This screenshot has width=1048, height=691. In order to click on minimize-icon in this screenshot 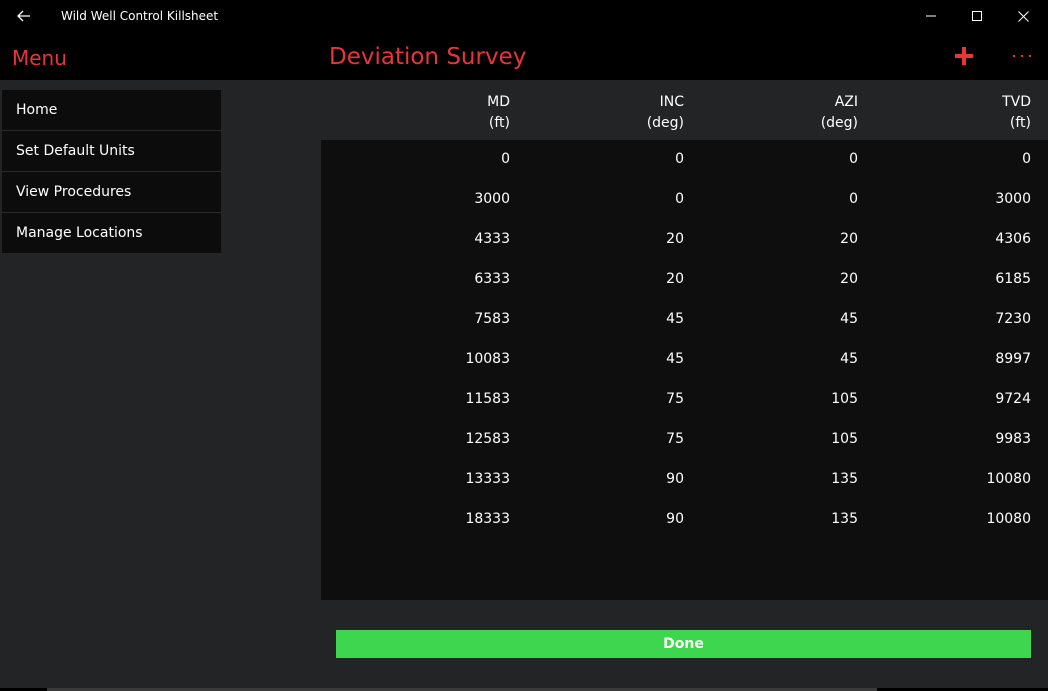, I will do `click(931, 16)`.